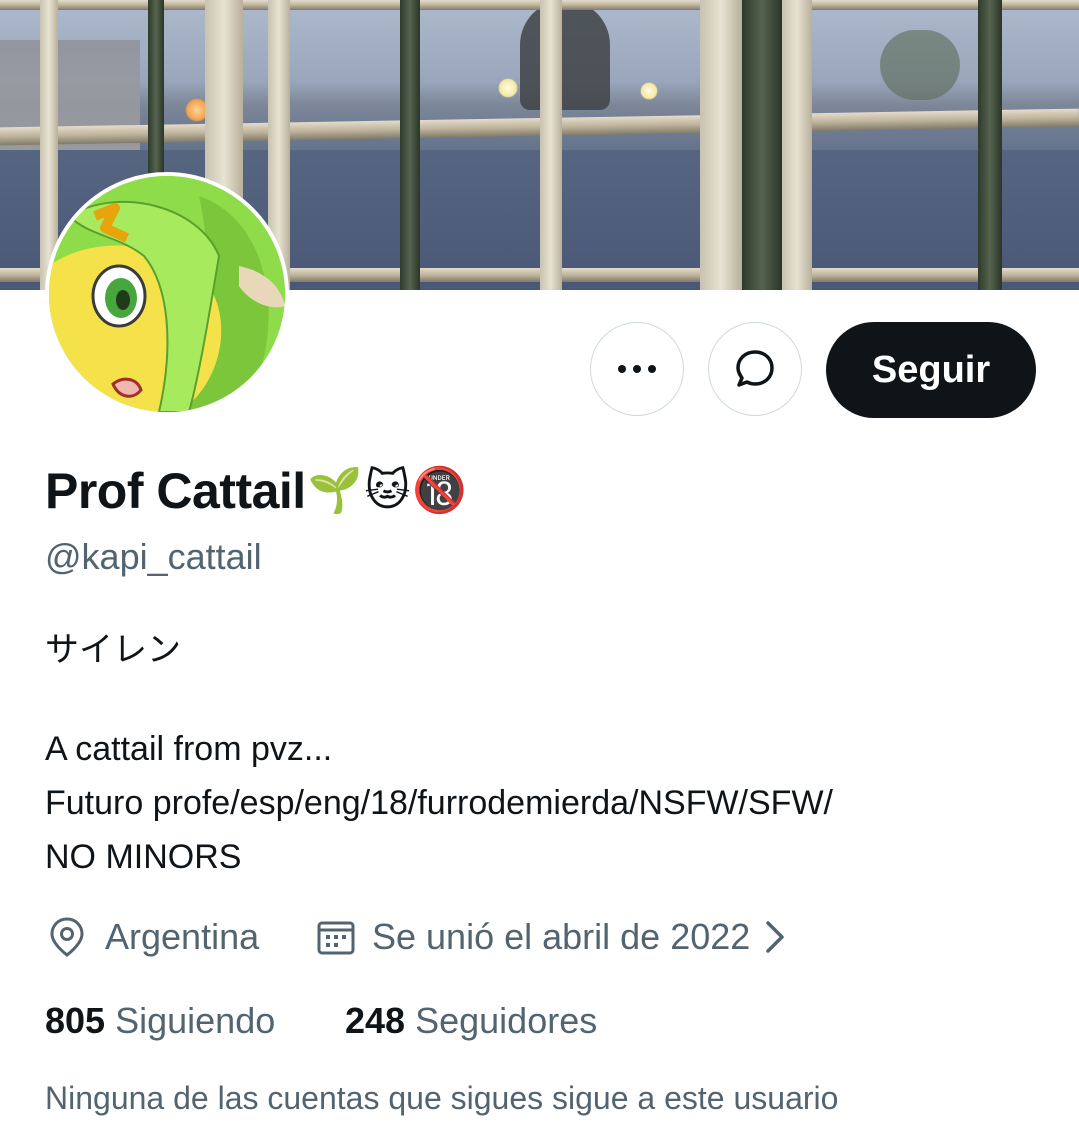 This screenshot has width=1079, height=1147. I want to click on location-text: Argentina, so click(182, 936).